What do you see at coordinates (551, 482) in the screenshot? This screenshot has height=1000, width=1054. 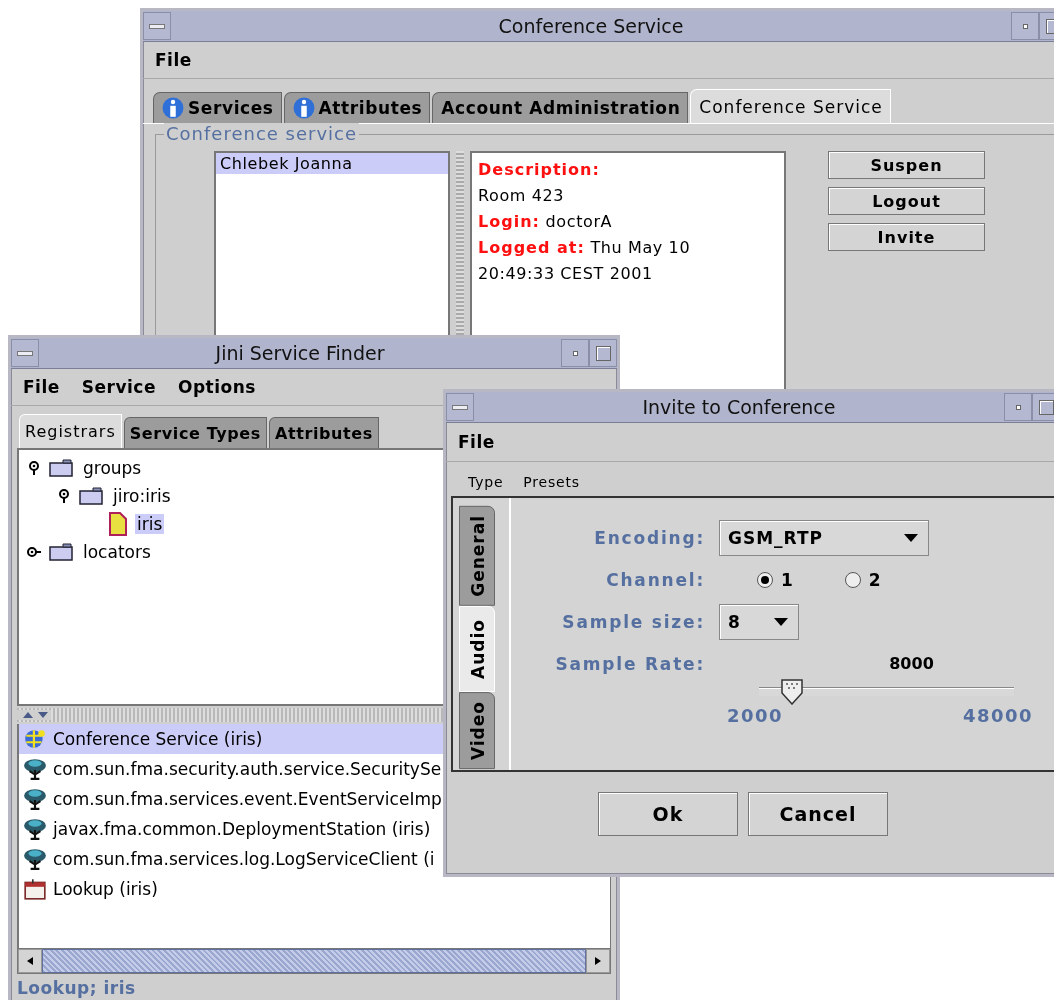 I see `toolbar-menu: Presets` at bounding box center [551, 482].